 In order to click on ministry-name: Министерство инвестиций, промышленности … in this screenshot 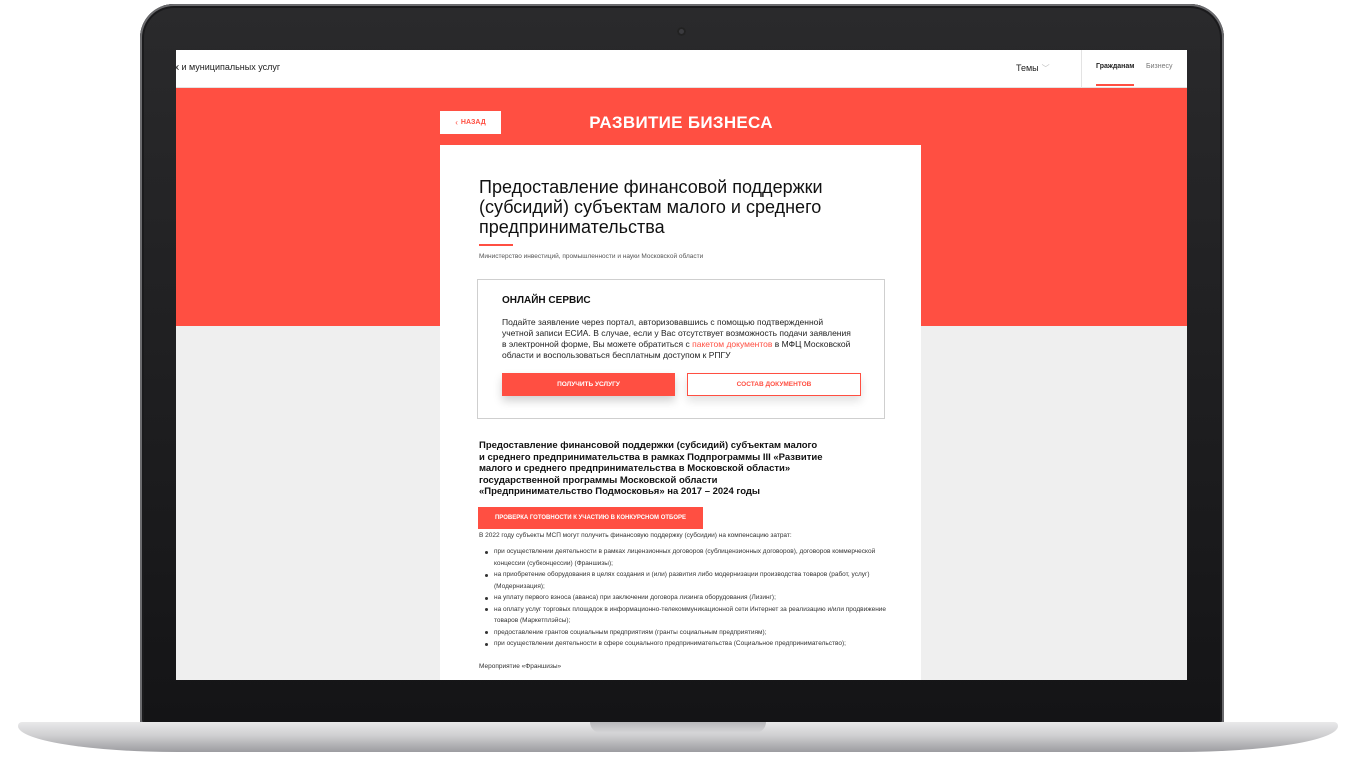, I will do `click(591, 256)`.